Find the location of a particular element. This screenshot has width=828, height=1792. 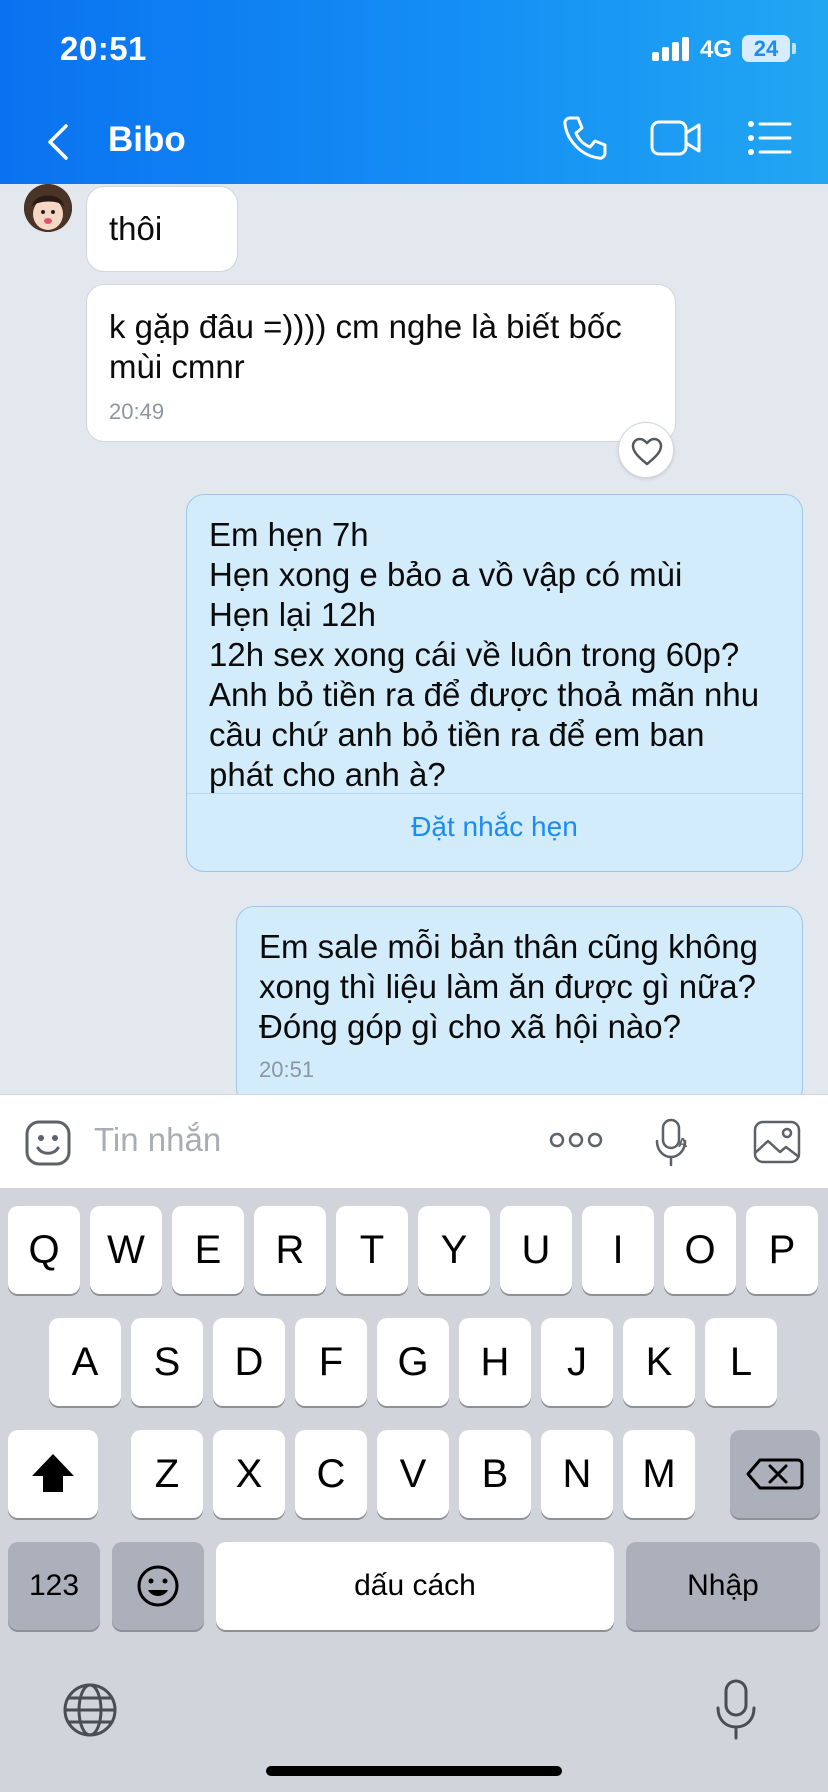

key-j: J is located at coordinates (577, 1362).